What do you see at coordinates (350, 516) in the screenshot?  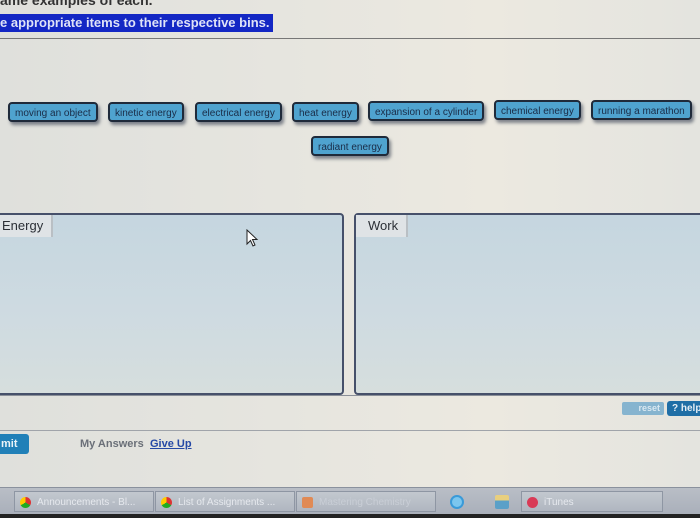 I see `screen-bezel` at bounding box center [350, 516].